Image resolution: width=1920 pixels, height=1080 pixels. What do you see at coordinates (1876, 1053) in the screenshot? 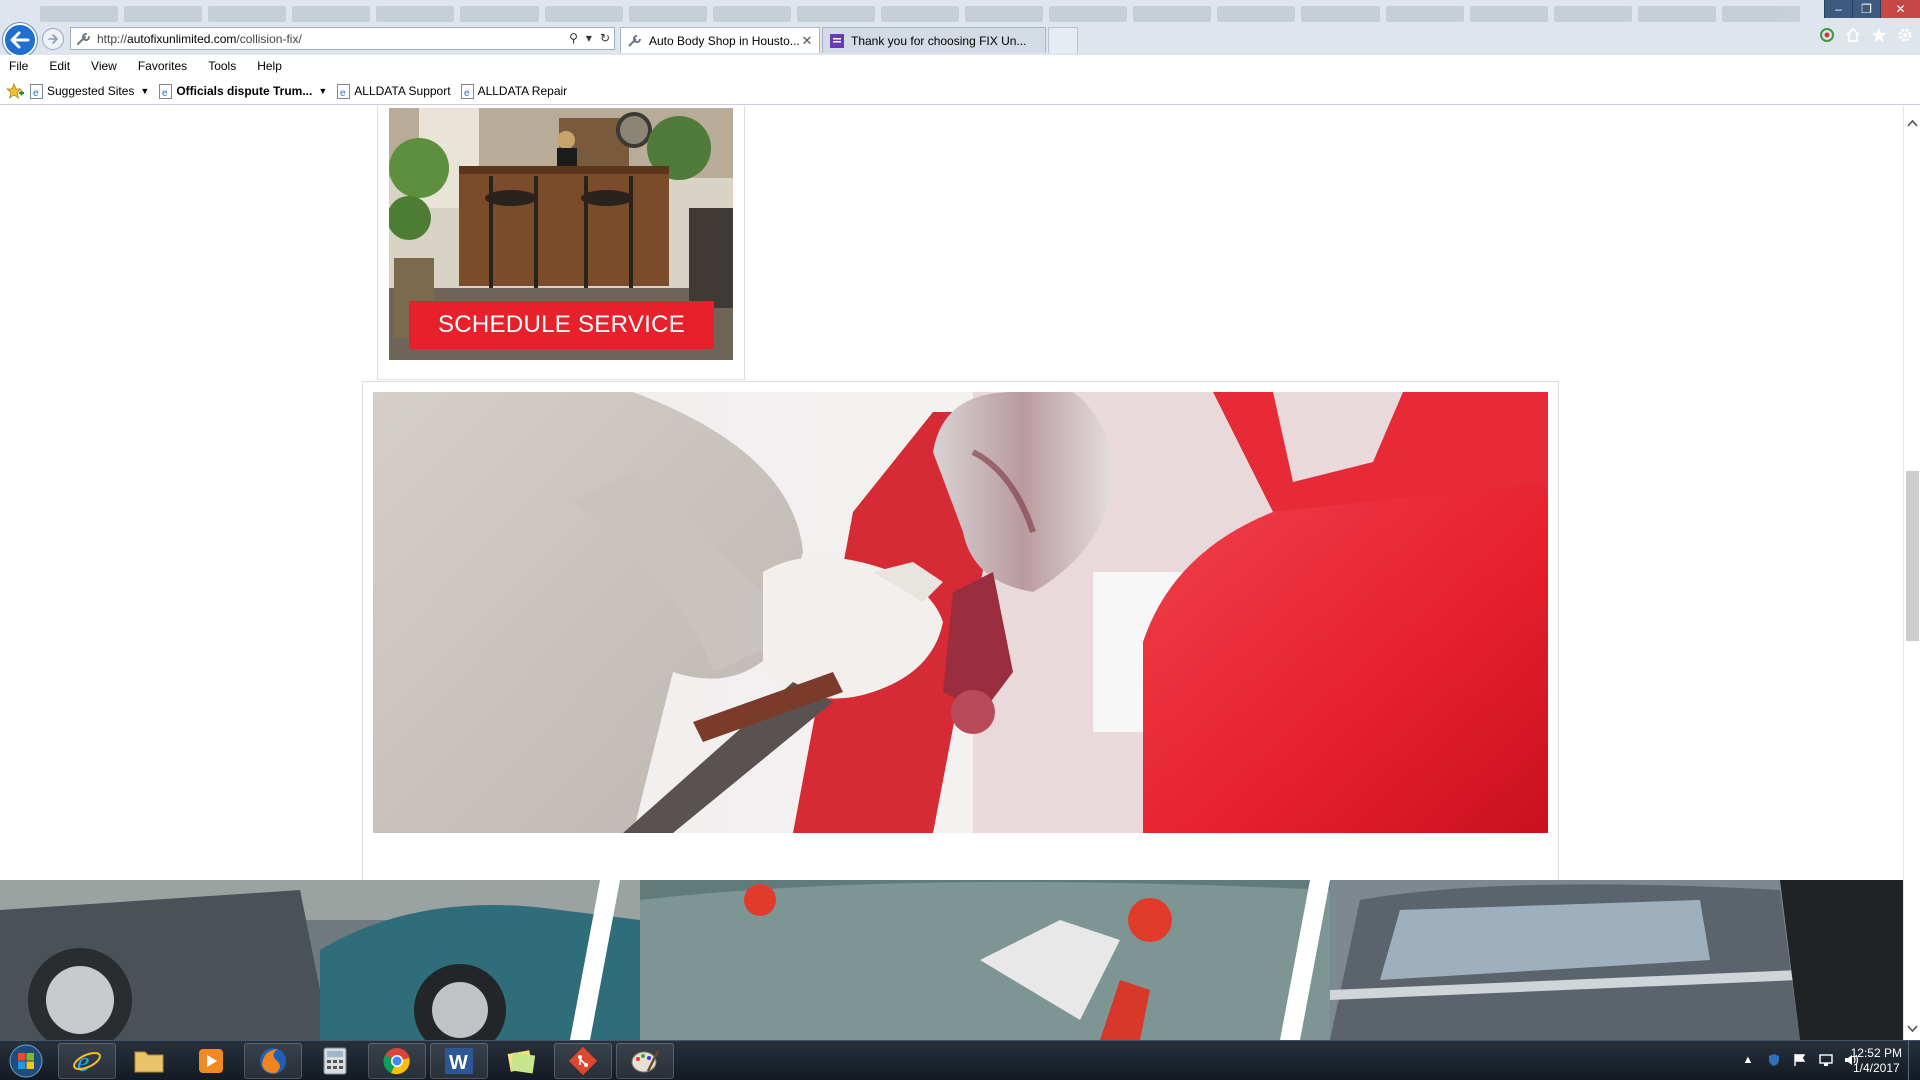
I see `clock-time: 12:52 PM` at bounding box center [1876, 1053].